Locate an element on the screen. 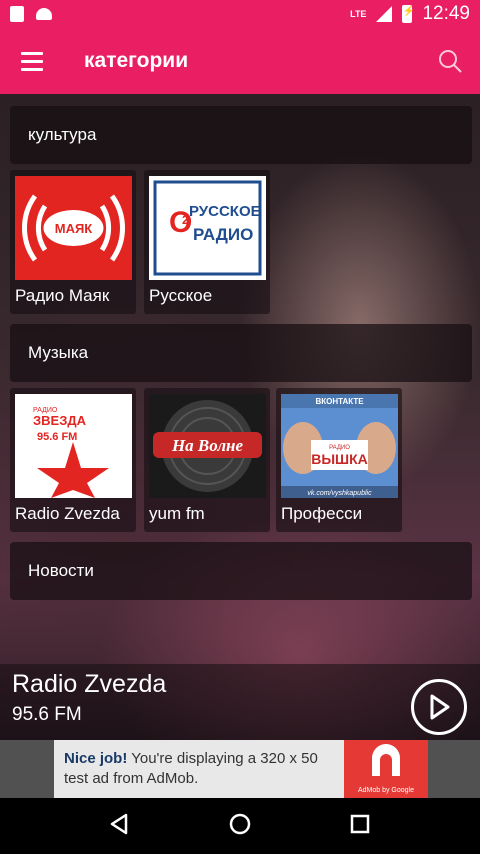 The height and width of the screenshot is (854, 480). admob-label: AdMob by Google is located at coordinates (386, 790).